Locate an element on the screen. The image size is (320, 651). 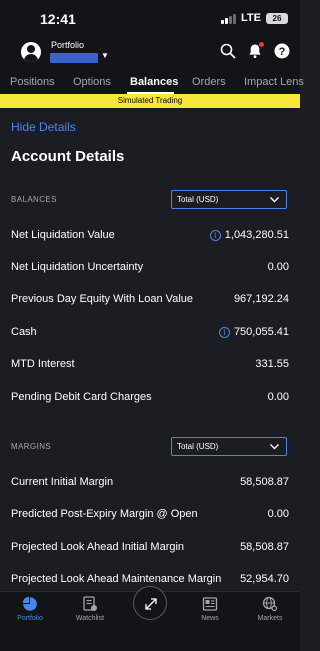
margins-select-value: Total (USD) is located at coordinates (198, 446).